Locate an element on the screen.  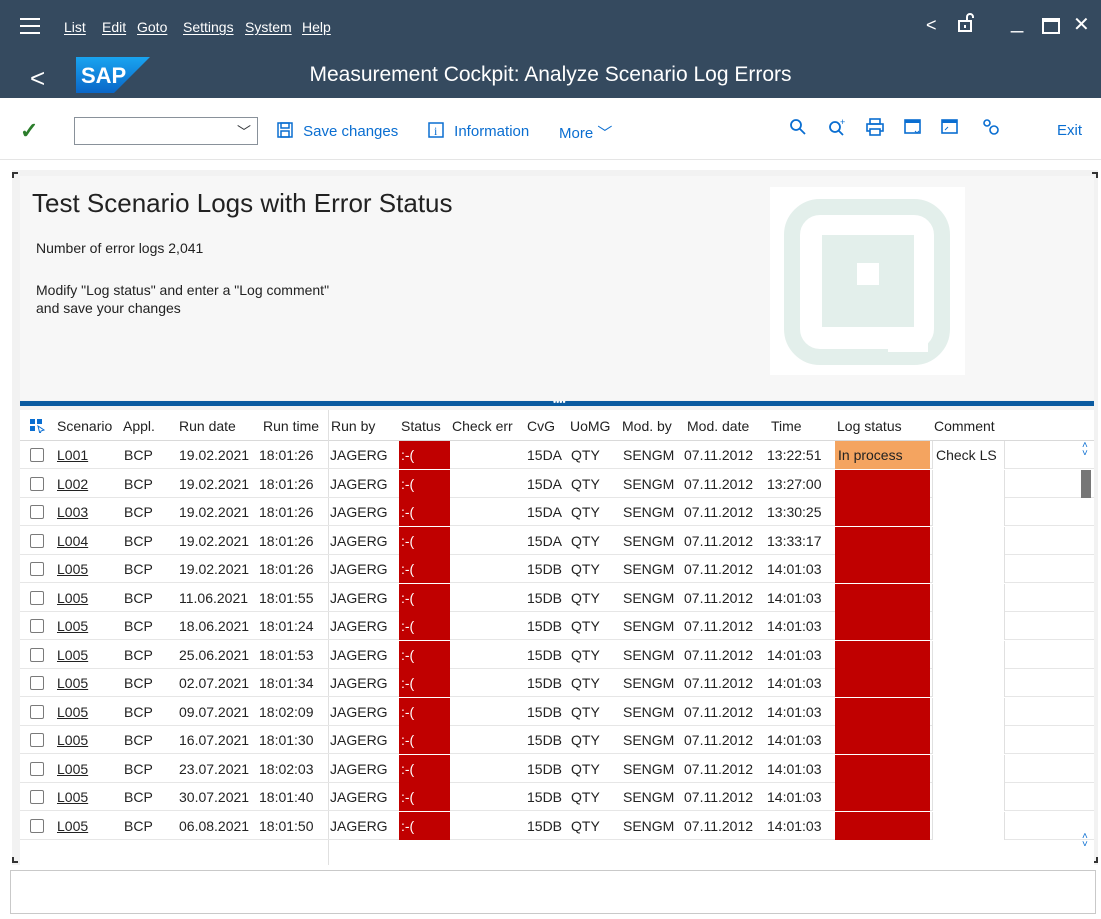
close-icon: ✕ is located at coordinates (1081, 24).